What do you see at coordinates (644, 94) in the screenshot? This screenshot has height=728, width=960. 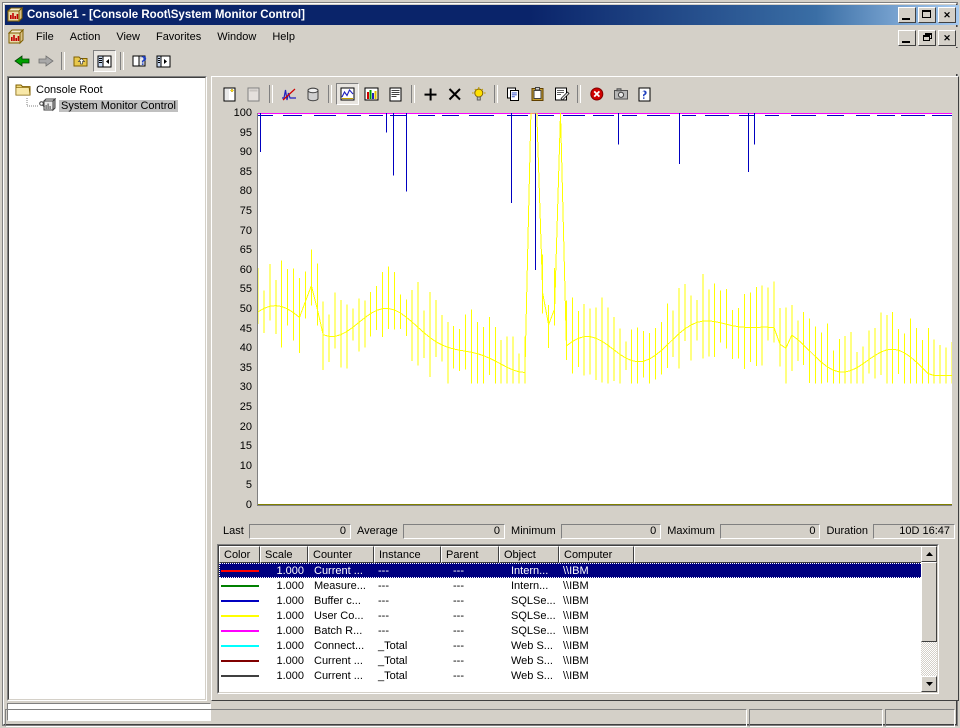 I see `help-icon` at bounding box center [644, 94].